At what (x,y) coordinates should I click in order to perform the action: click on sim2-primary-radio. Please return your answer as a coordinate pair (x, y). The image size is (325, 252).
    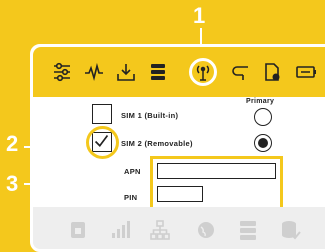
    Looking at the image, I should click on (263, 143).